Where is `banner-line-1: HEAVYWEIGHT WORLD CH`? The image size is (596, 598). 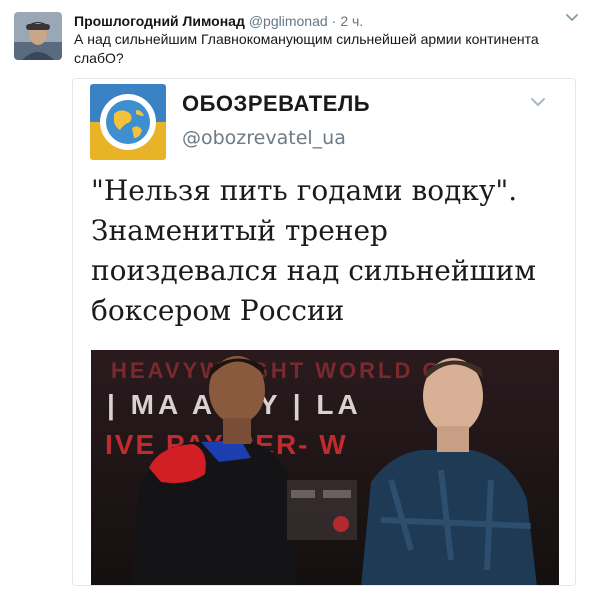 banner-line-1: HEAVYWEIGHT WORLD CH is located at coordinates (285, 370).